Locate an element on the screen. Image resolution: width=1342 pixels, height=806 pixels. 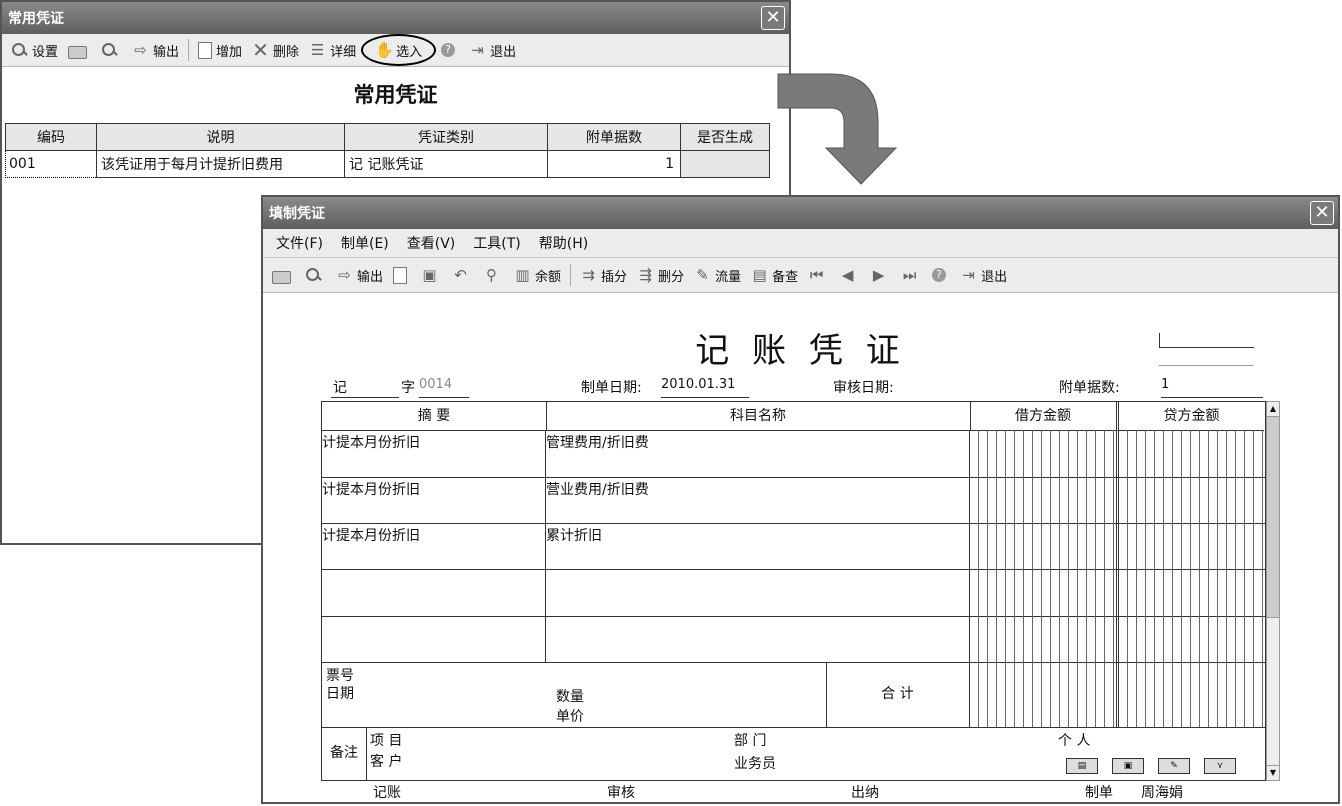
add-icon is located at coordinates (400, 275).